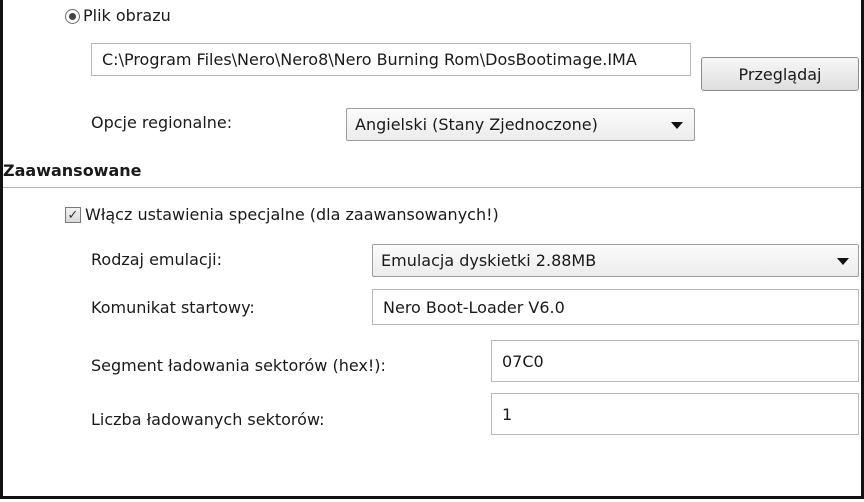  Describe the element at coordinates (489, 260) in the screenshot. I see `emulation-type-selected: Emulacja dyskietki 2.88MB` at that location.